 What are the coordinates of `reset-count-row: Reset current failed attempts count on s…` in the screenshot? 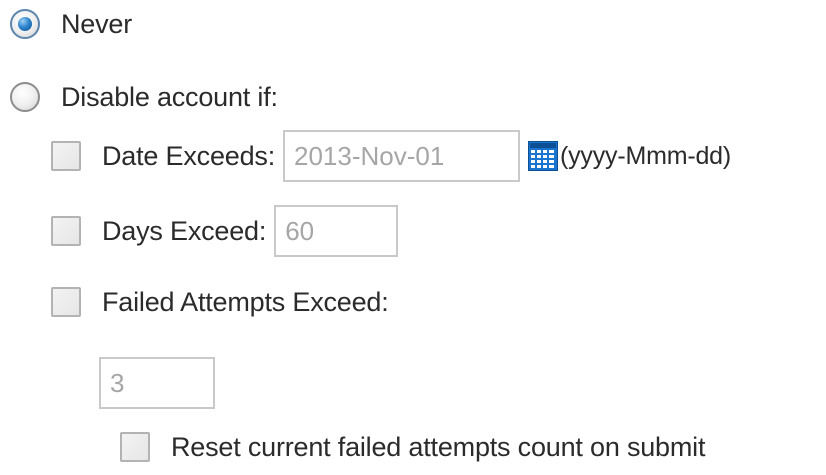 It's located at (412, 447).